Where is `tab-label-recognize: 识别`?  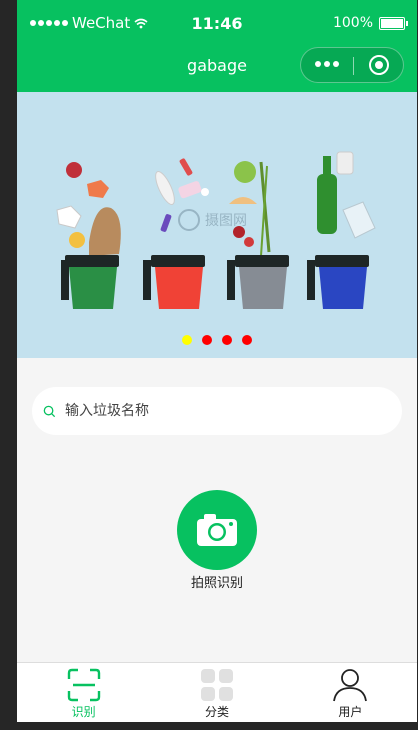 tab-label-recognize: 识别 is located at coordinates (83, 712).